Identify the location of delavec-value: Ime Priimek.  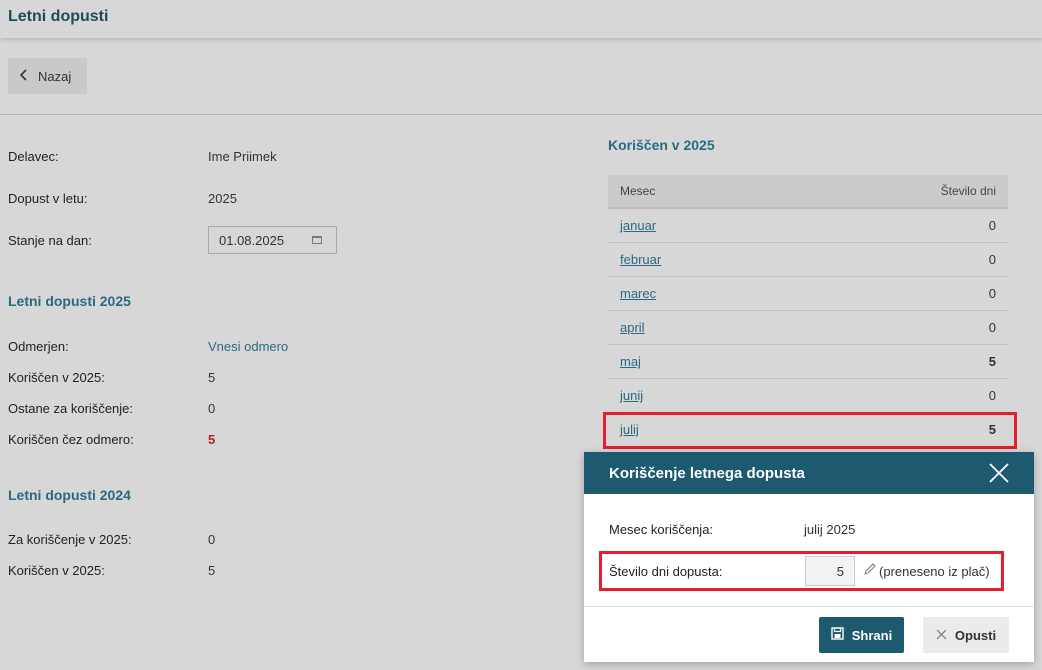
(242, 156).